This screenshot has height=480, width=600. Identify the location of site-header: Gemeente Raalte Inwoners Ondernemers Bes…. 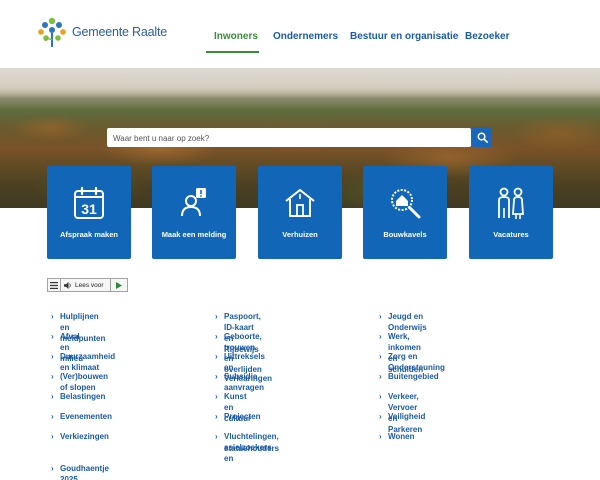
(300, 34).